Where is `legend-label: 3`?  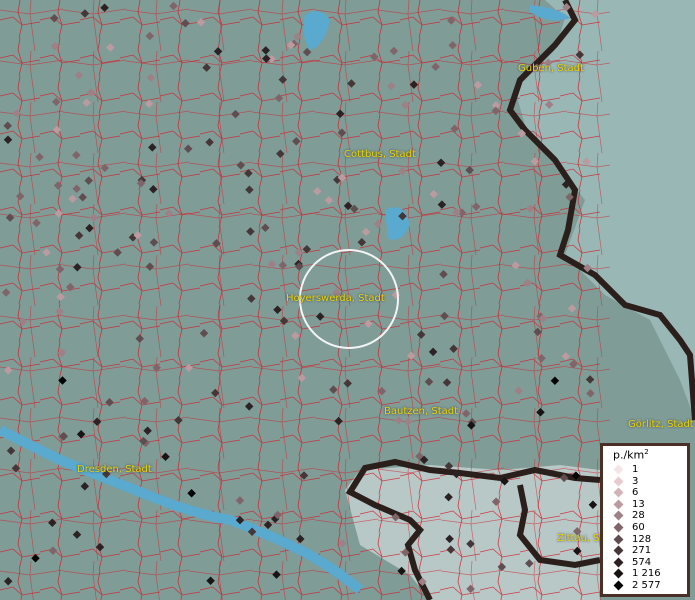
legend-label: 3 is located at coordinates (635, 481).